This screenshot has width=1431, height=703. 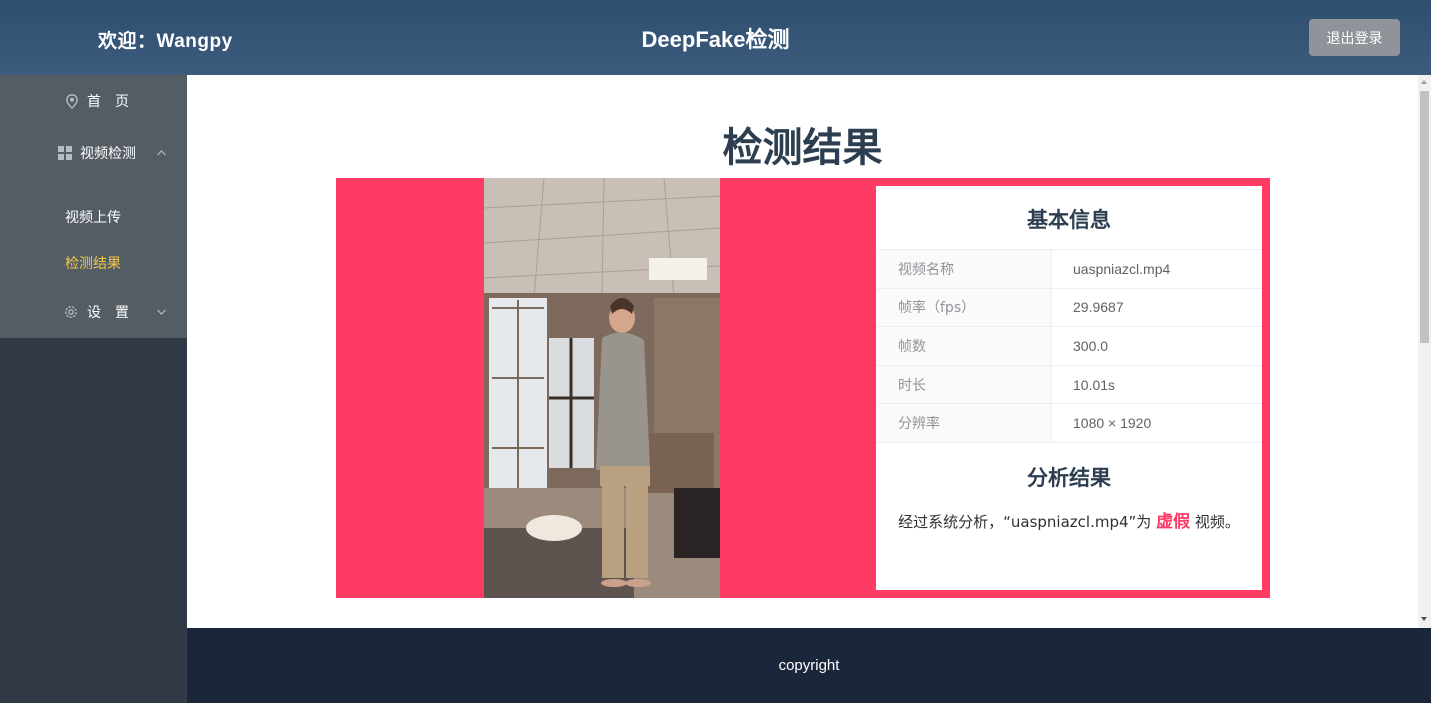 What do you see at coordinates (65, 153) in the screenshot?
I see `grid-icon` at bounding box center [65, 153].